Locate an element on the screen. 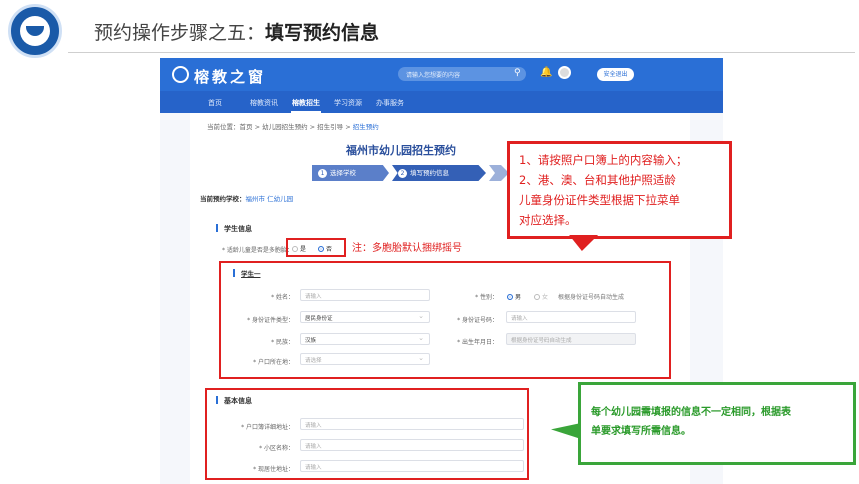  multi-birth-label: * 适龄儿童是否是多胞胎： is located at coordinates (257, 250).